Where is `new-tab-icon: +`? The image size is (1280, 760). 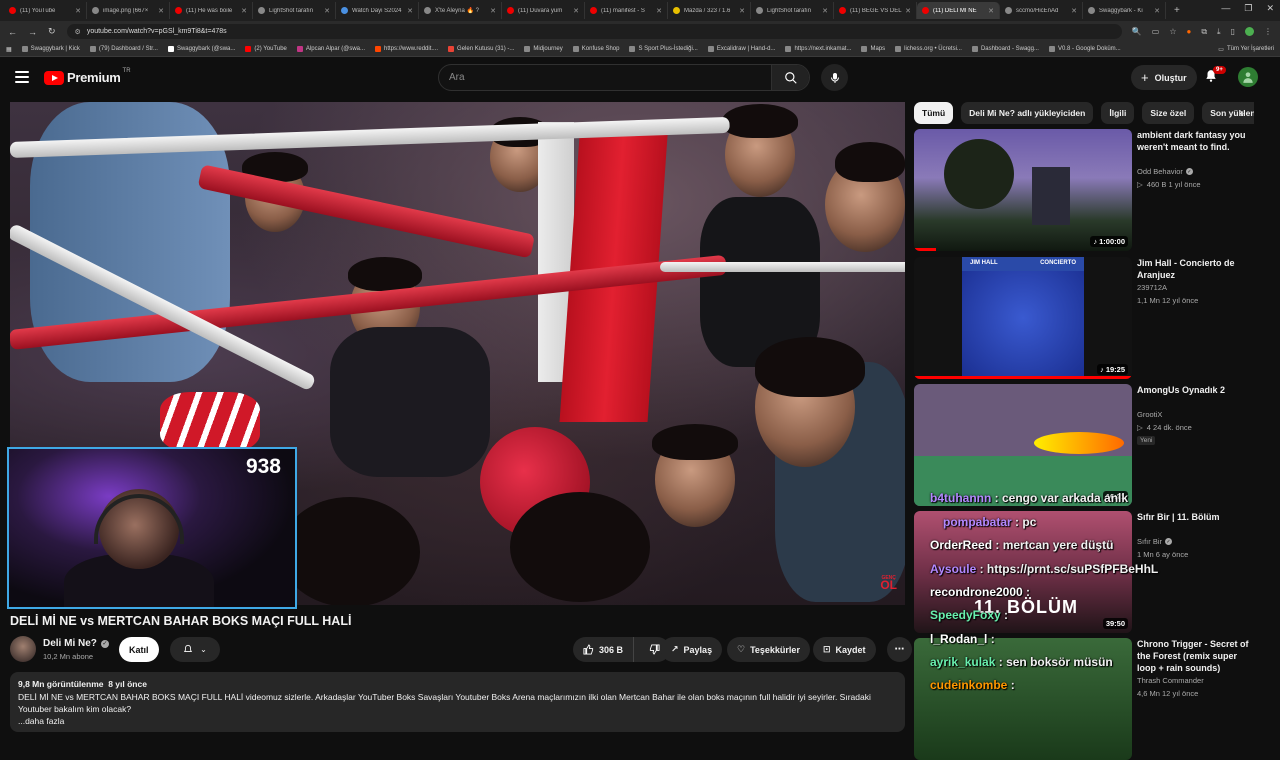 new-tab-icon: + is located at coordinates (1177, 10).